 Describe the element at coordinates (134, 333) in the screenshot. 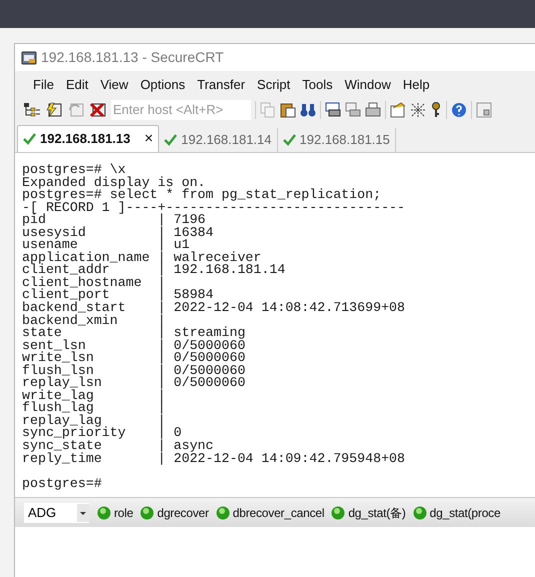

I see `terminal-line: state | streaming` at that location.